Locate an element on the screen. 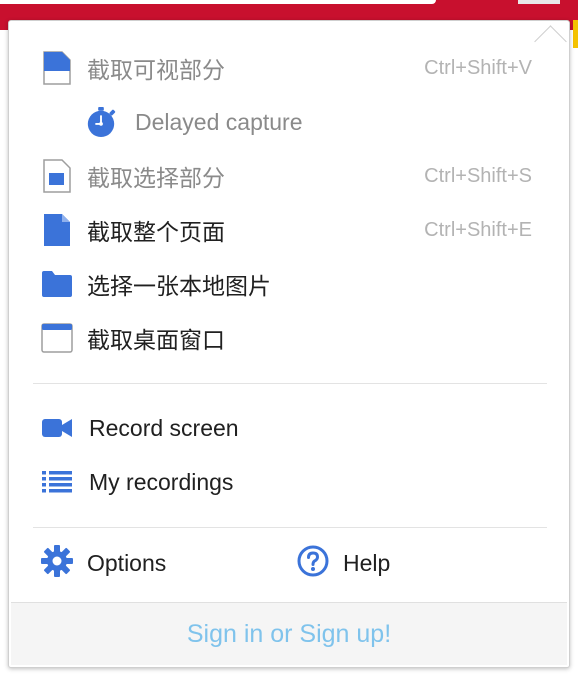 The width and height of the screenshot is (578, 676). menu-item-label: 截取选择部分 is located at coordinates (156, 178).